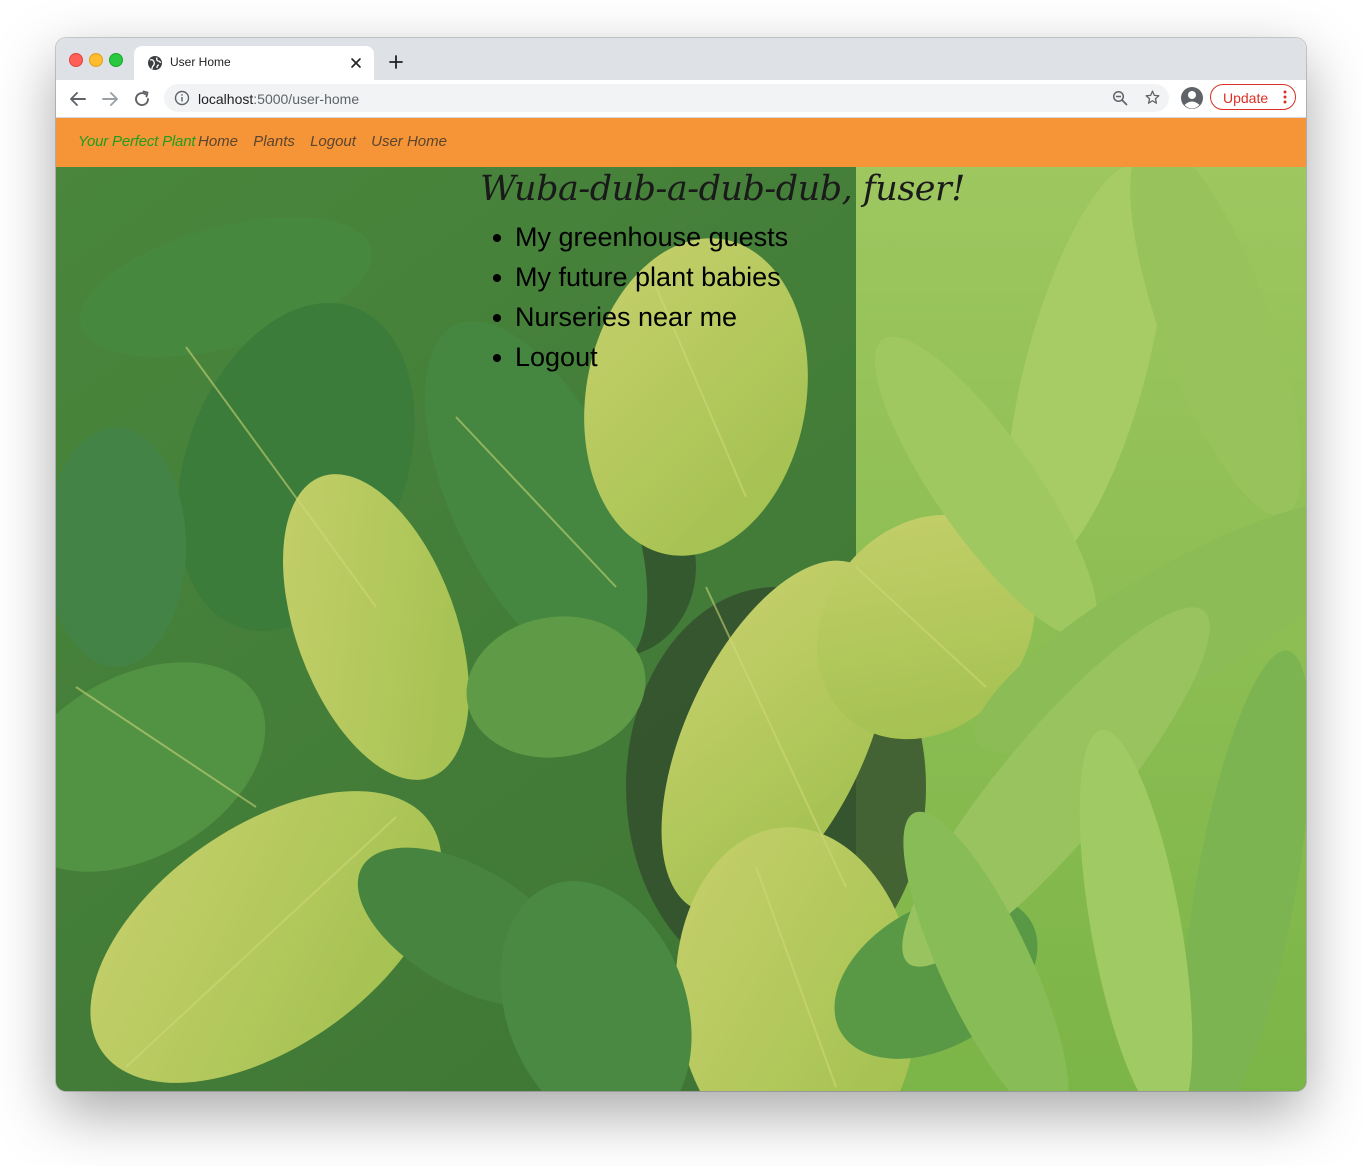 The height and width of the screenshot is (1166, 1362). I want to click on reload-icon, so click(142, 99).